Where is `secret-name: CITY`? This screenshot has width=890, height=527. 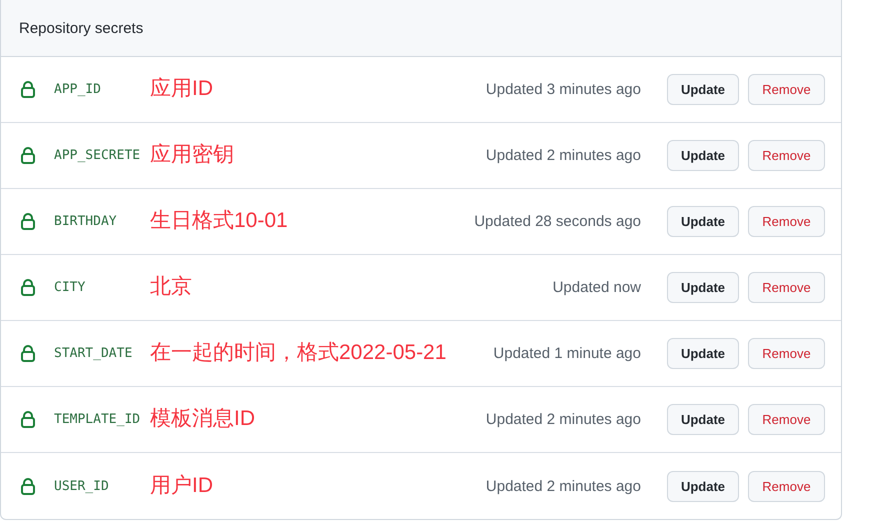 secret-name: CITY is located at coordinates (70, 287).